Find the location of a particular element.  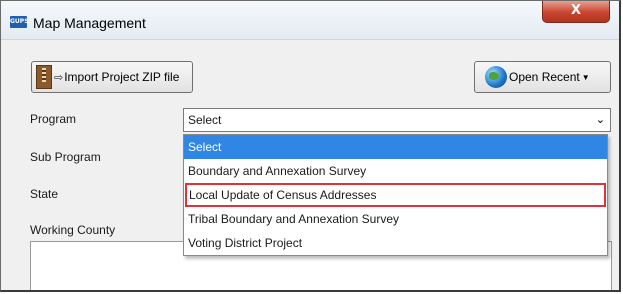

import-zip-button: ⇨ Import Project ZIP file is located at coordinates (112, 77).